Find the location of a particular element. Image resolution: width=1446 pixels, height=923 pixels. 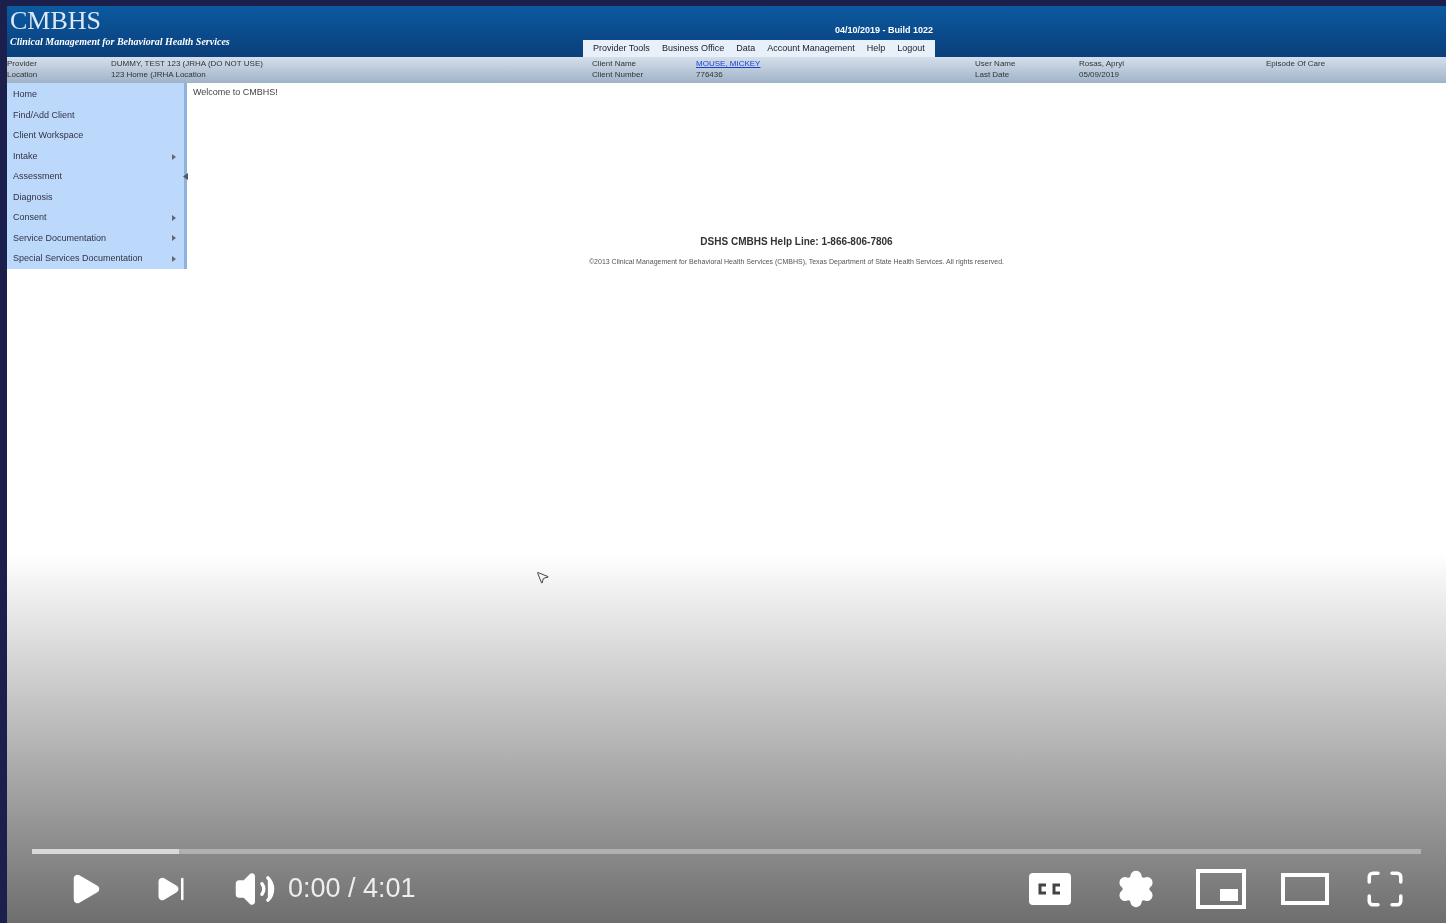

sidebar-item: Home is located at coordinates (95, 95).